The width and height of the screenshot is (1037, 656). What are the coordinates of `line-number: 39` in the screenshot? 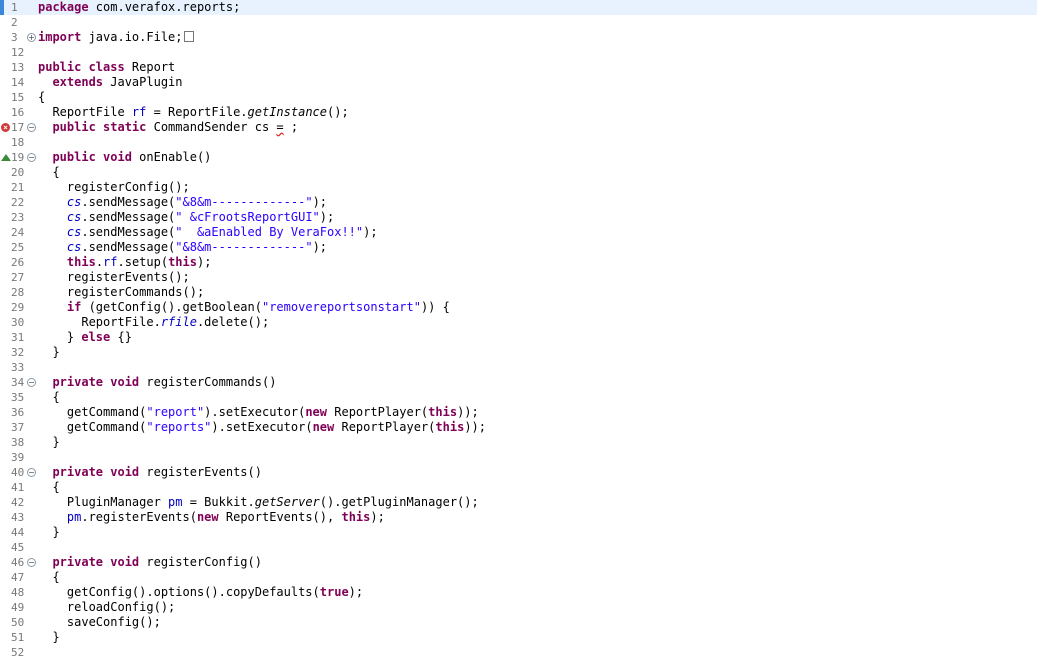 It's located at (18, 457).